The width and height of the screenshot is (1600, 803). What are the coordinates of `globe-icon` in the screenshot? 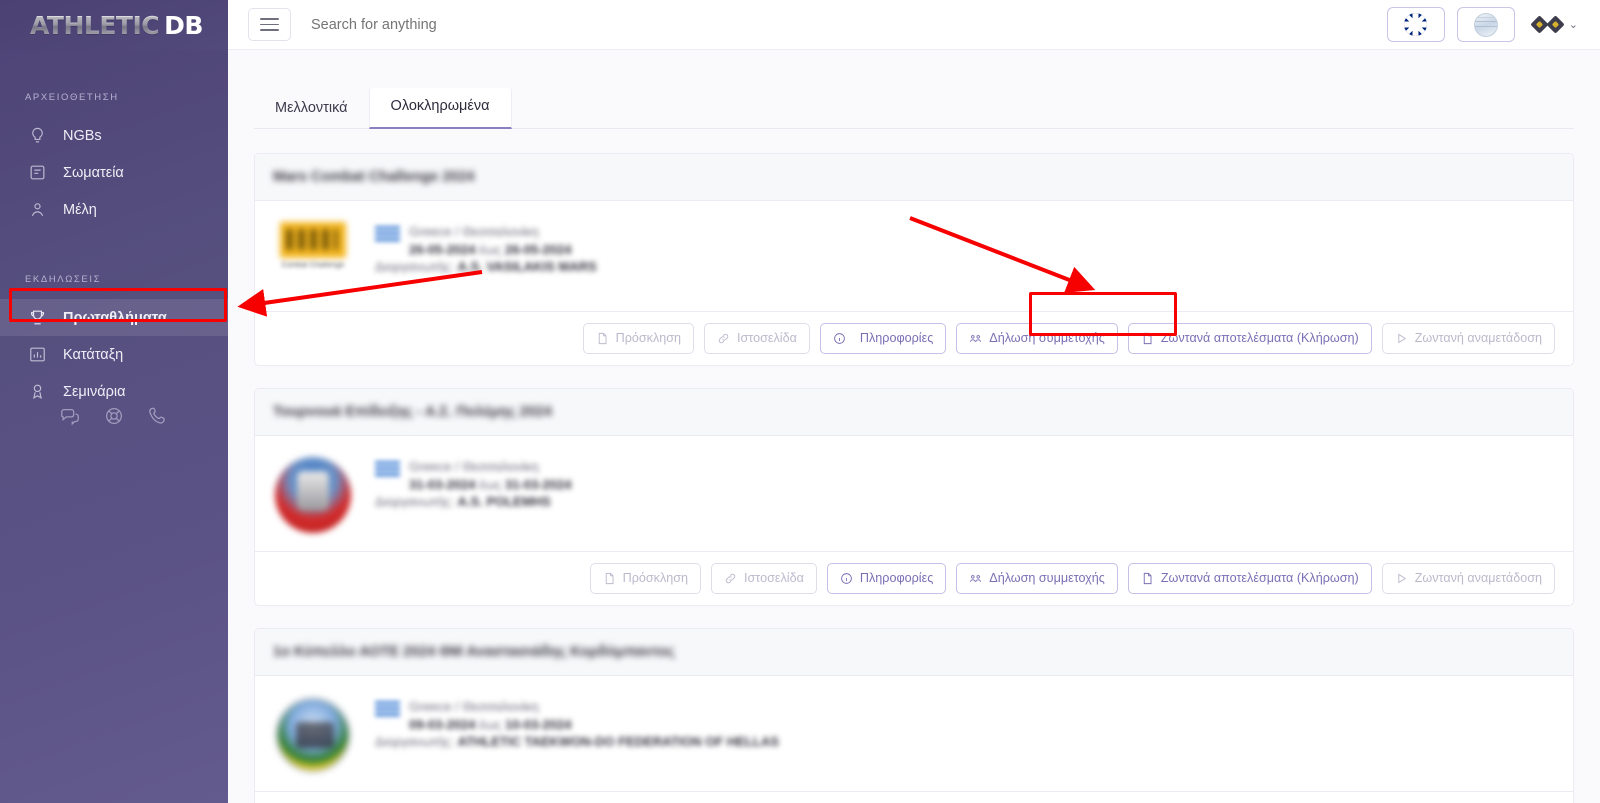 It's located at (1485, 24).